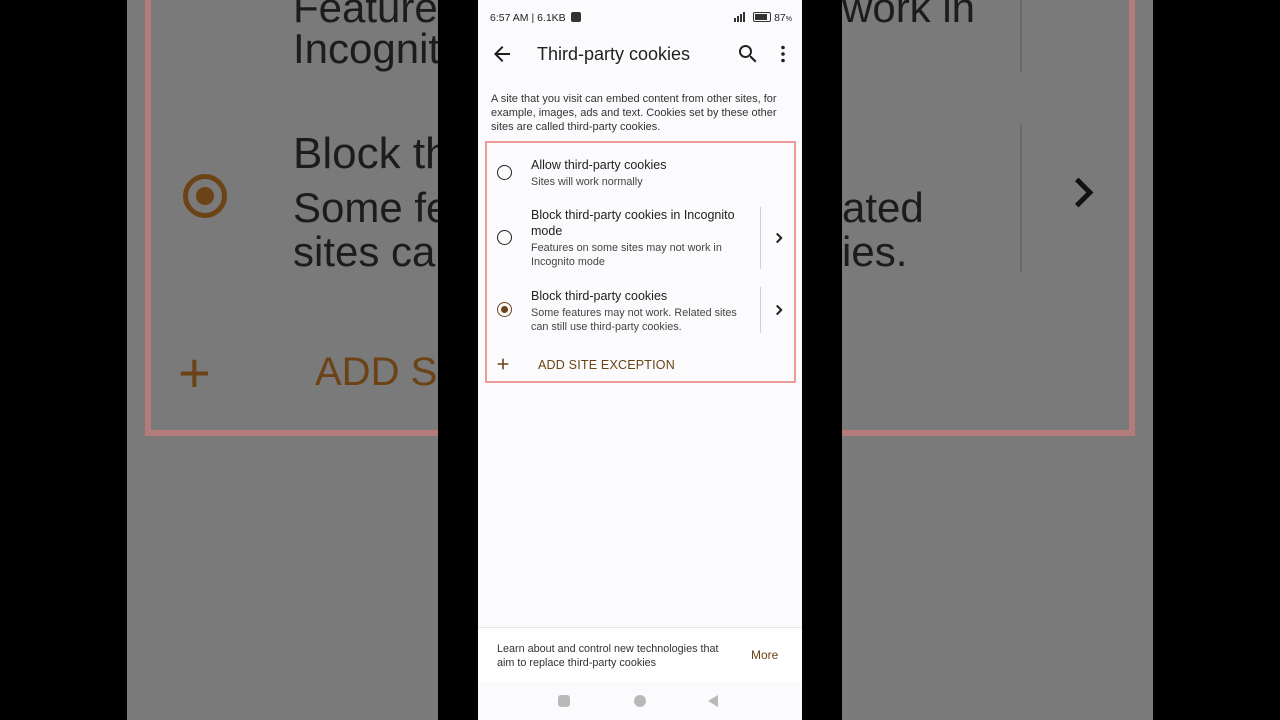  What do you see at coordinates (614, 54) in the screenshot?
I see `page-title: Third-party cookies` at bounding box center [614, 54].